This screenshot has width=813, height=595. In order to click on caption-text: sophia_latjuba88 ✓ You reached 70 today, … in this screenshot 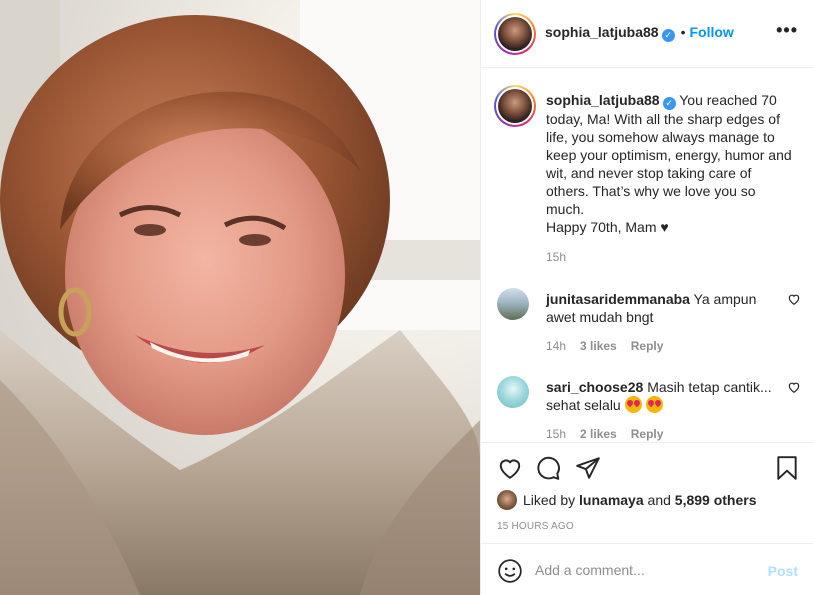, I will do `click(671, 163)`.